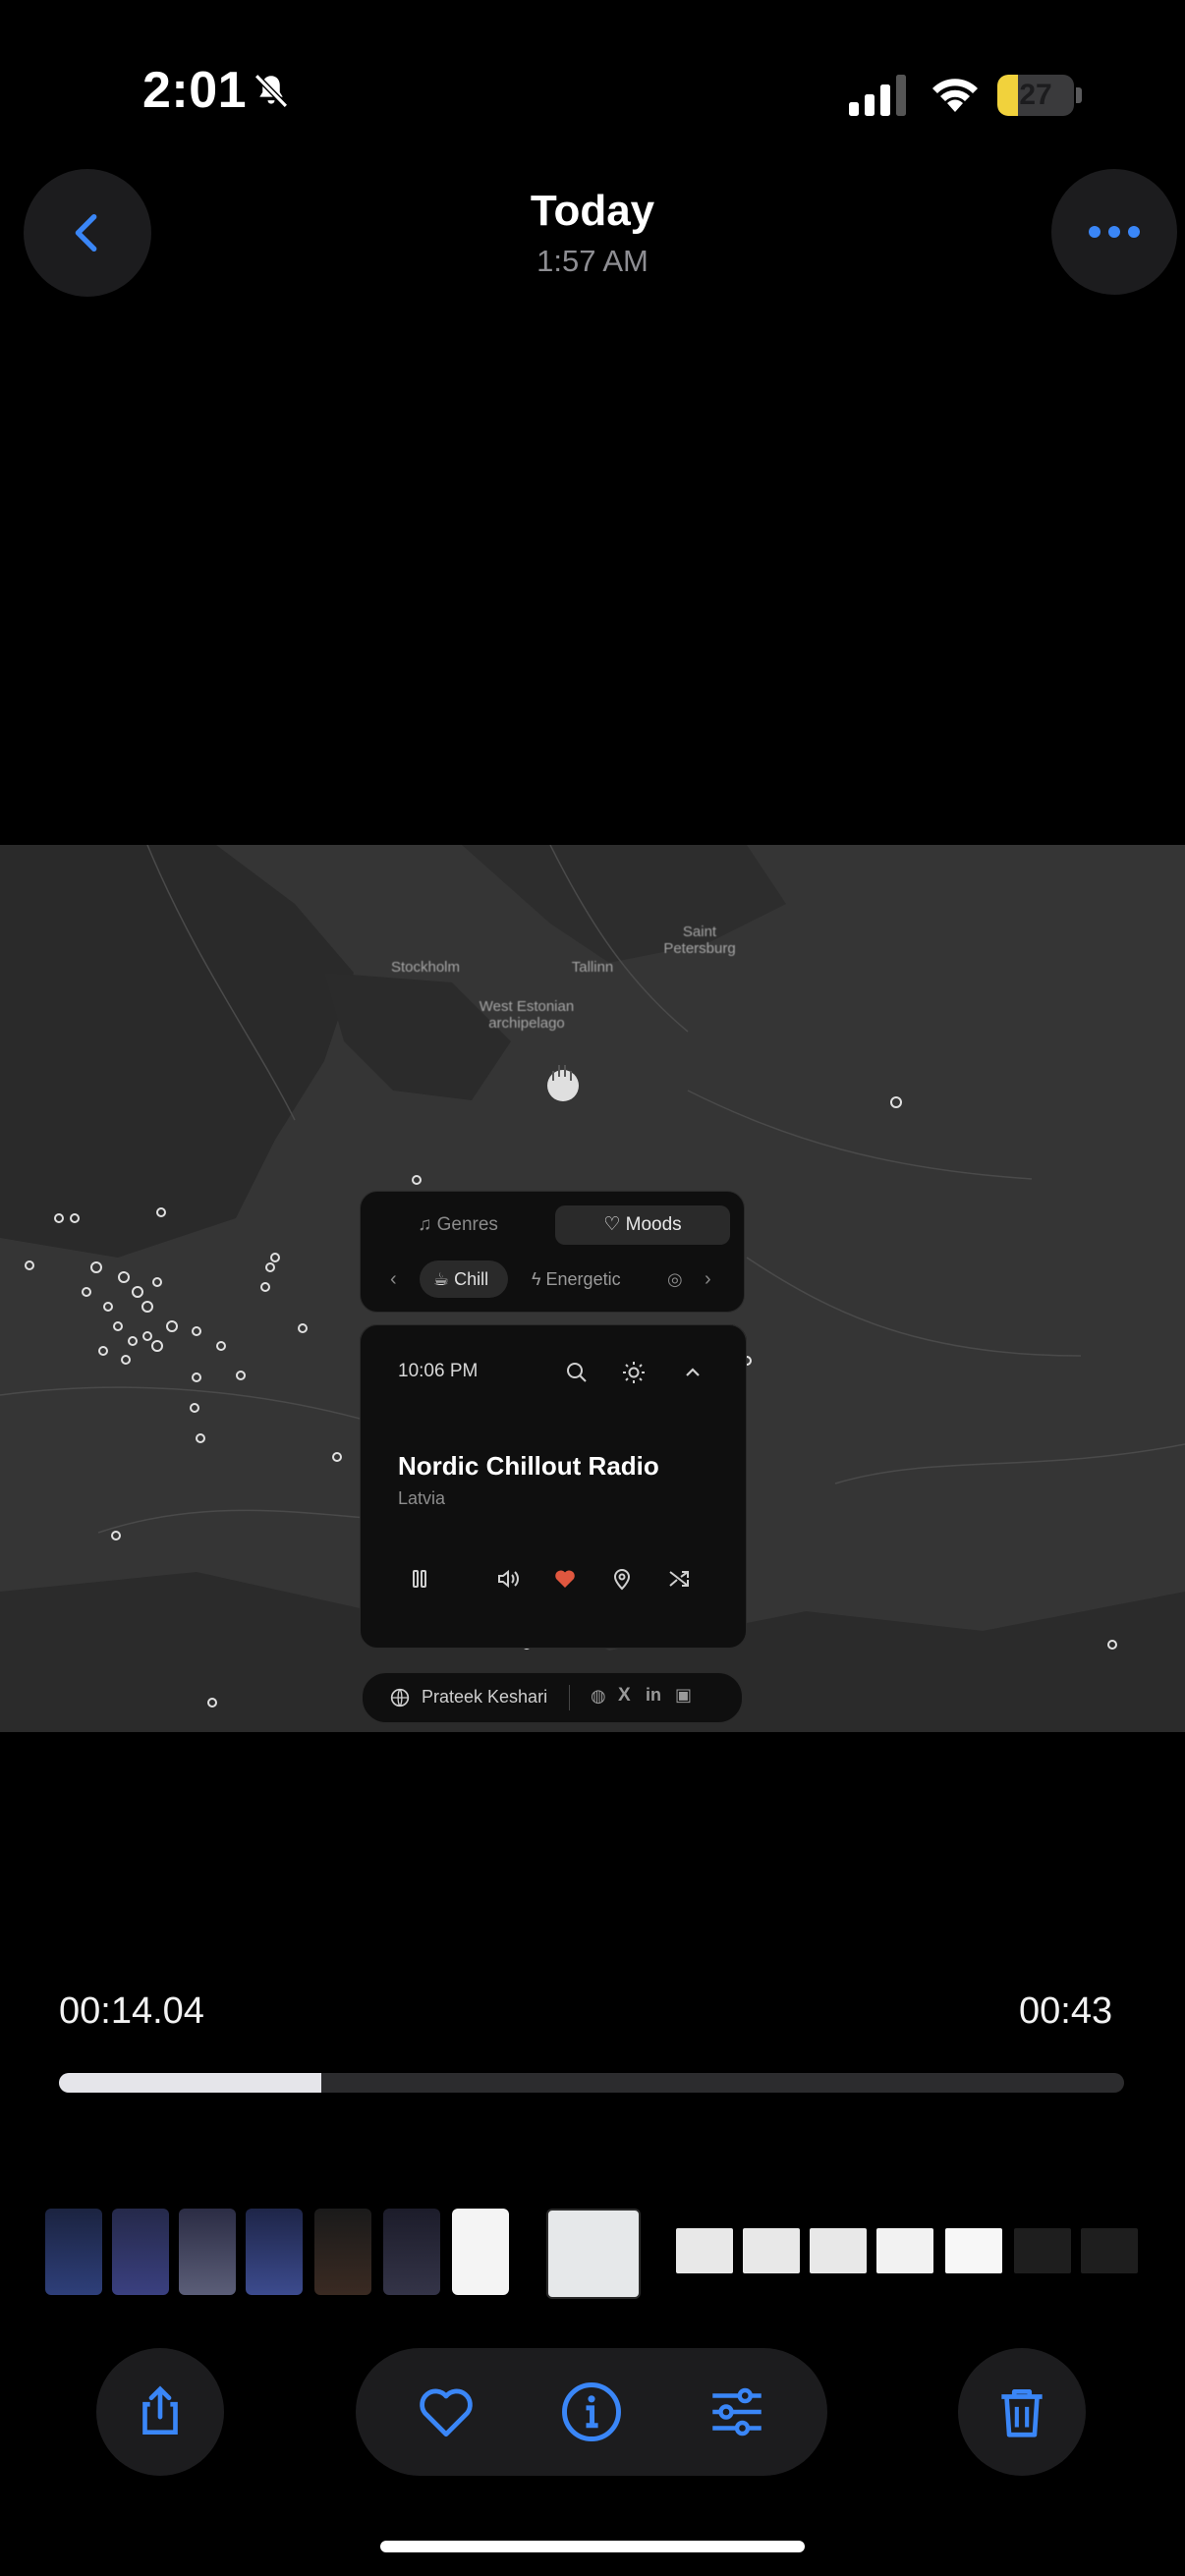 Image resolution: width=1185 pixels, height=2576 pixels. What do you see at coordinates (428, 1224) in the screenshot?
I see `music-note-icon: ♫` at bounding box center [428, 1224].